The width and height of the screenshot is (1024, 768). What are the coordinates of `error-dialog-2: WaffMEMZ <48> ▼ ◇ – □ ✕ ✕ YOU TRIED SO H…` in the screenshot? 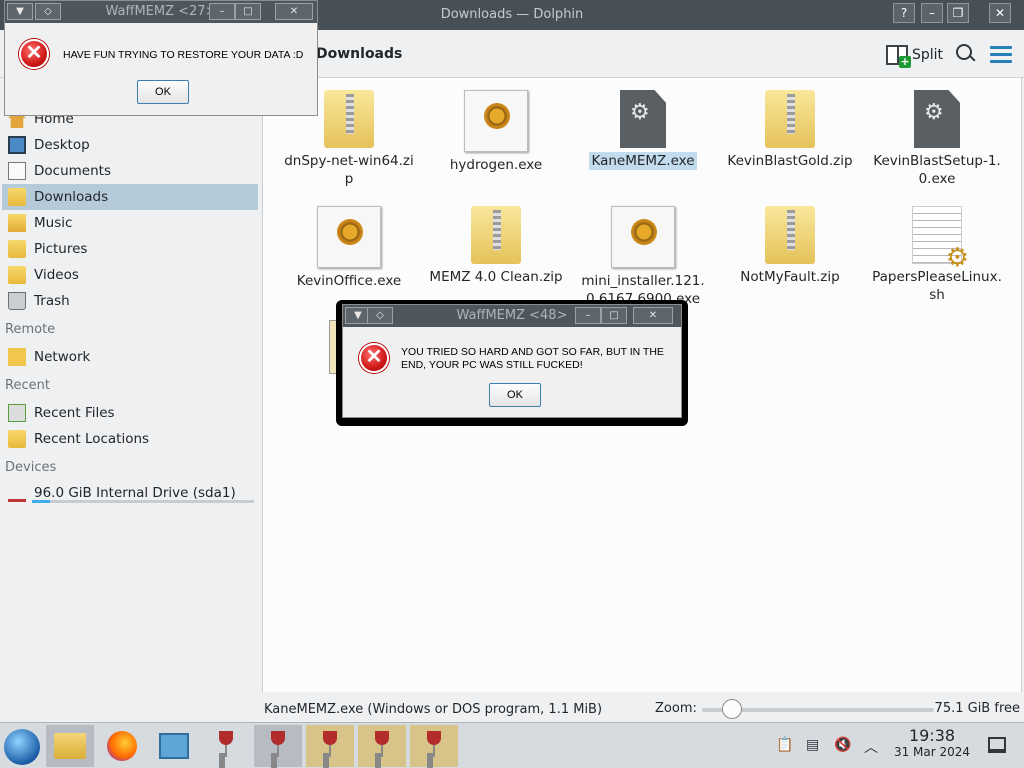 It's located at (512, 361).